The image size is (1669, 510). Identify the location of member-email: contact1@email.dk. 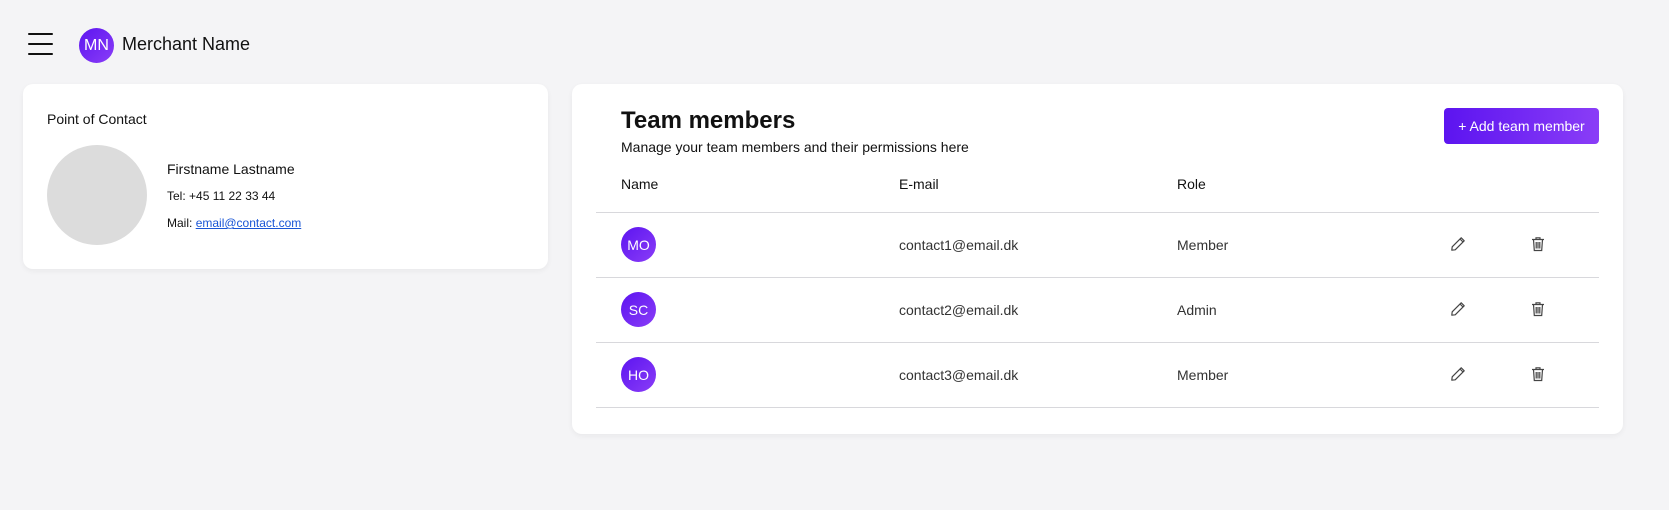
(959, 245).